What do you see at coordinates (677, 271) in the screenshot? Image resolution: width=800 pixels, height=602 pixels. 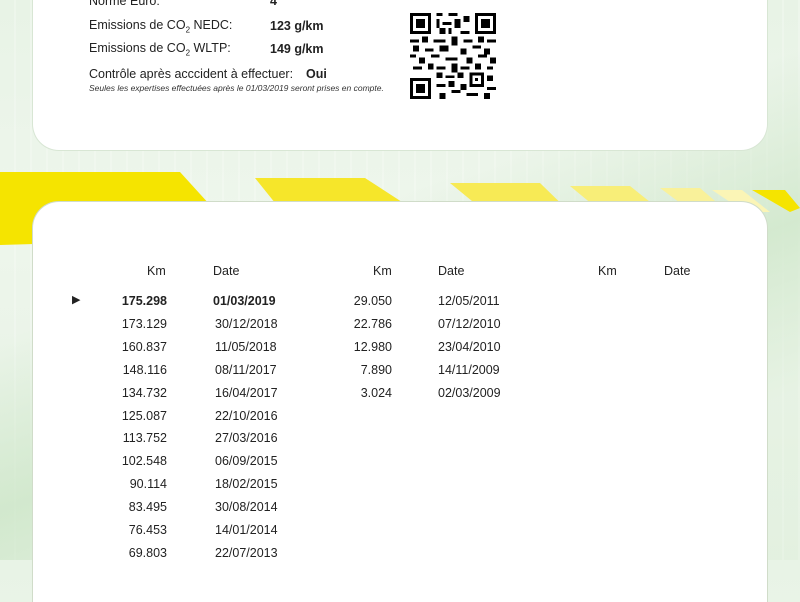 I see `date-header-3: Date` at bounding box center [677, 271].